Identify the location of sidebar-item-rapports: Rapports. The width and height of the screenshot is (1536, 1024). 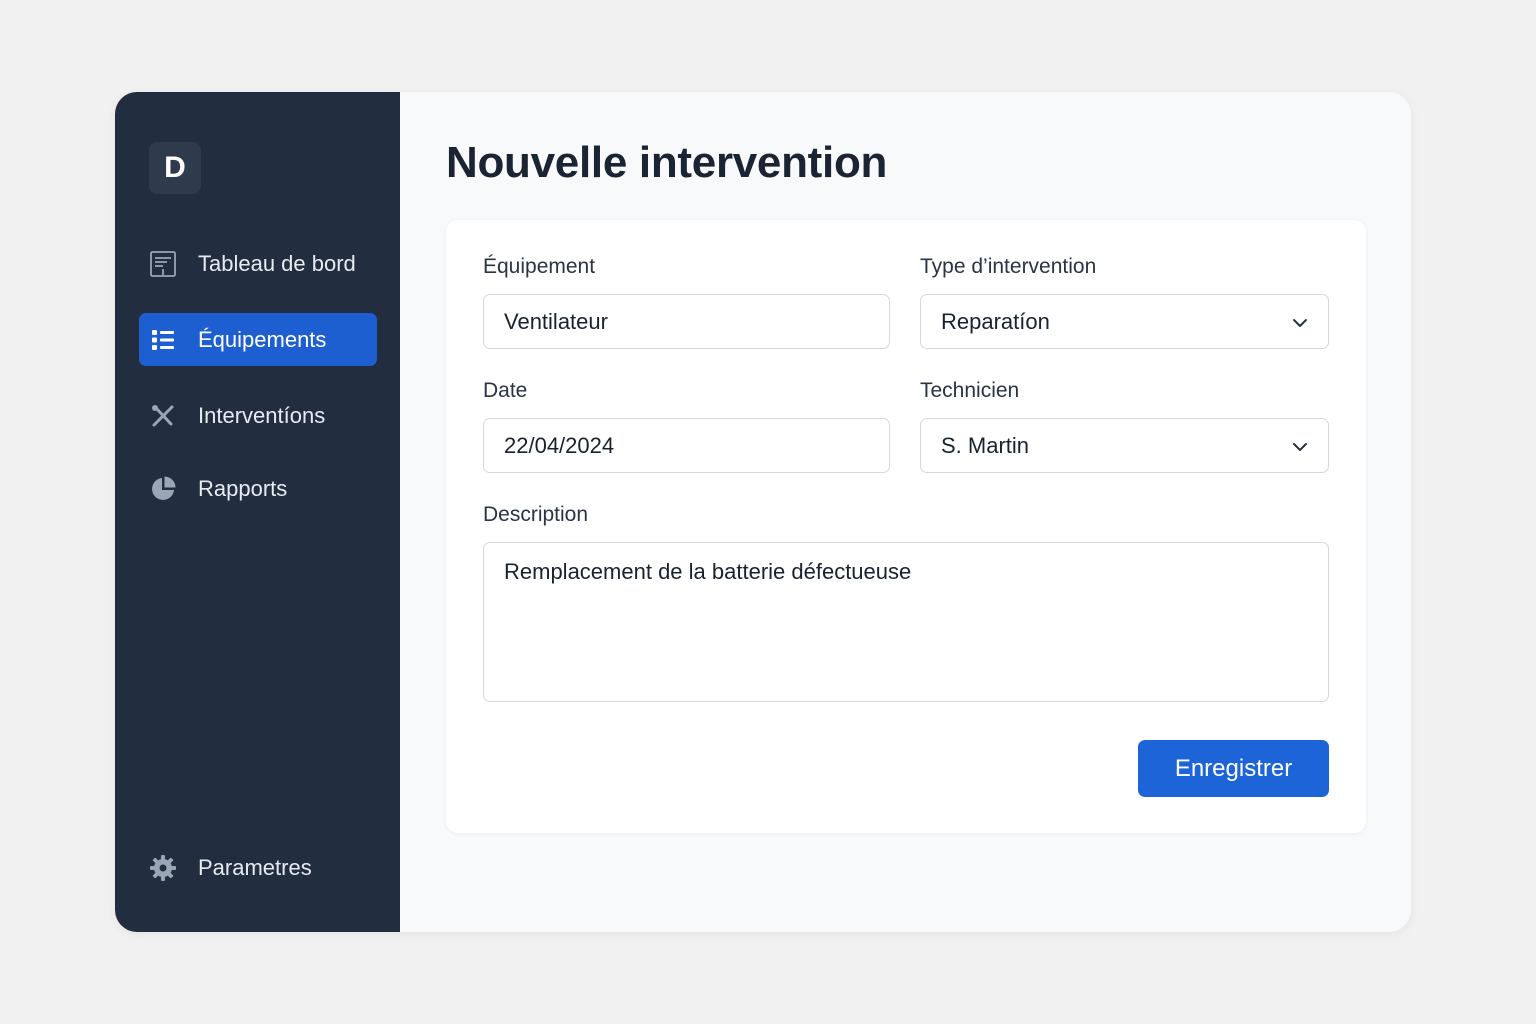
(258, 488).